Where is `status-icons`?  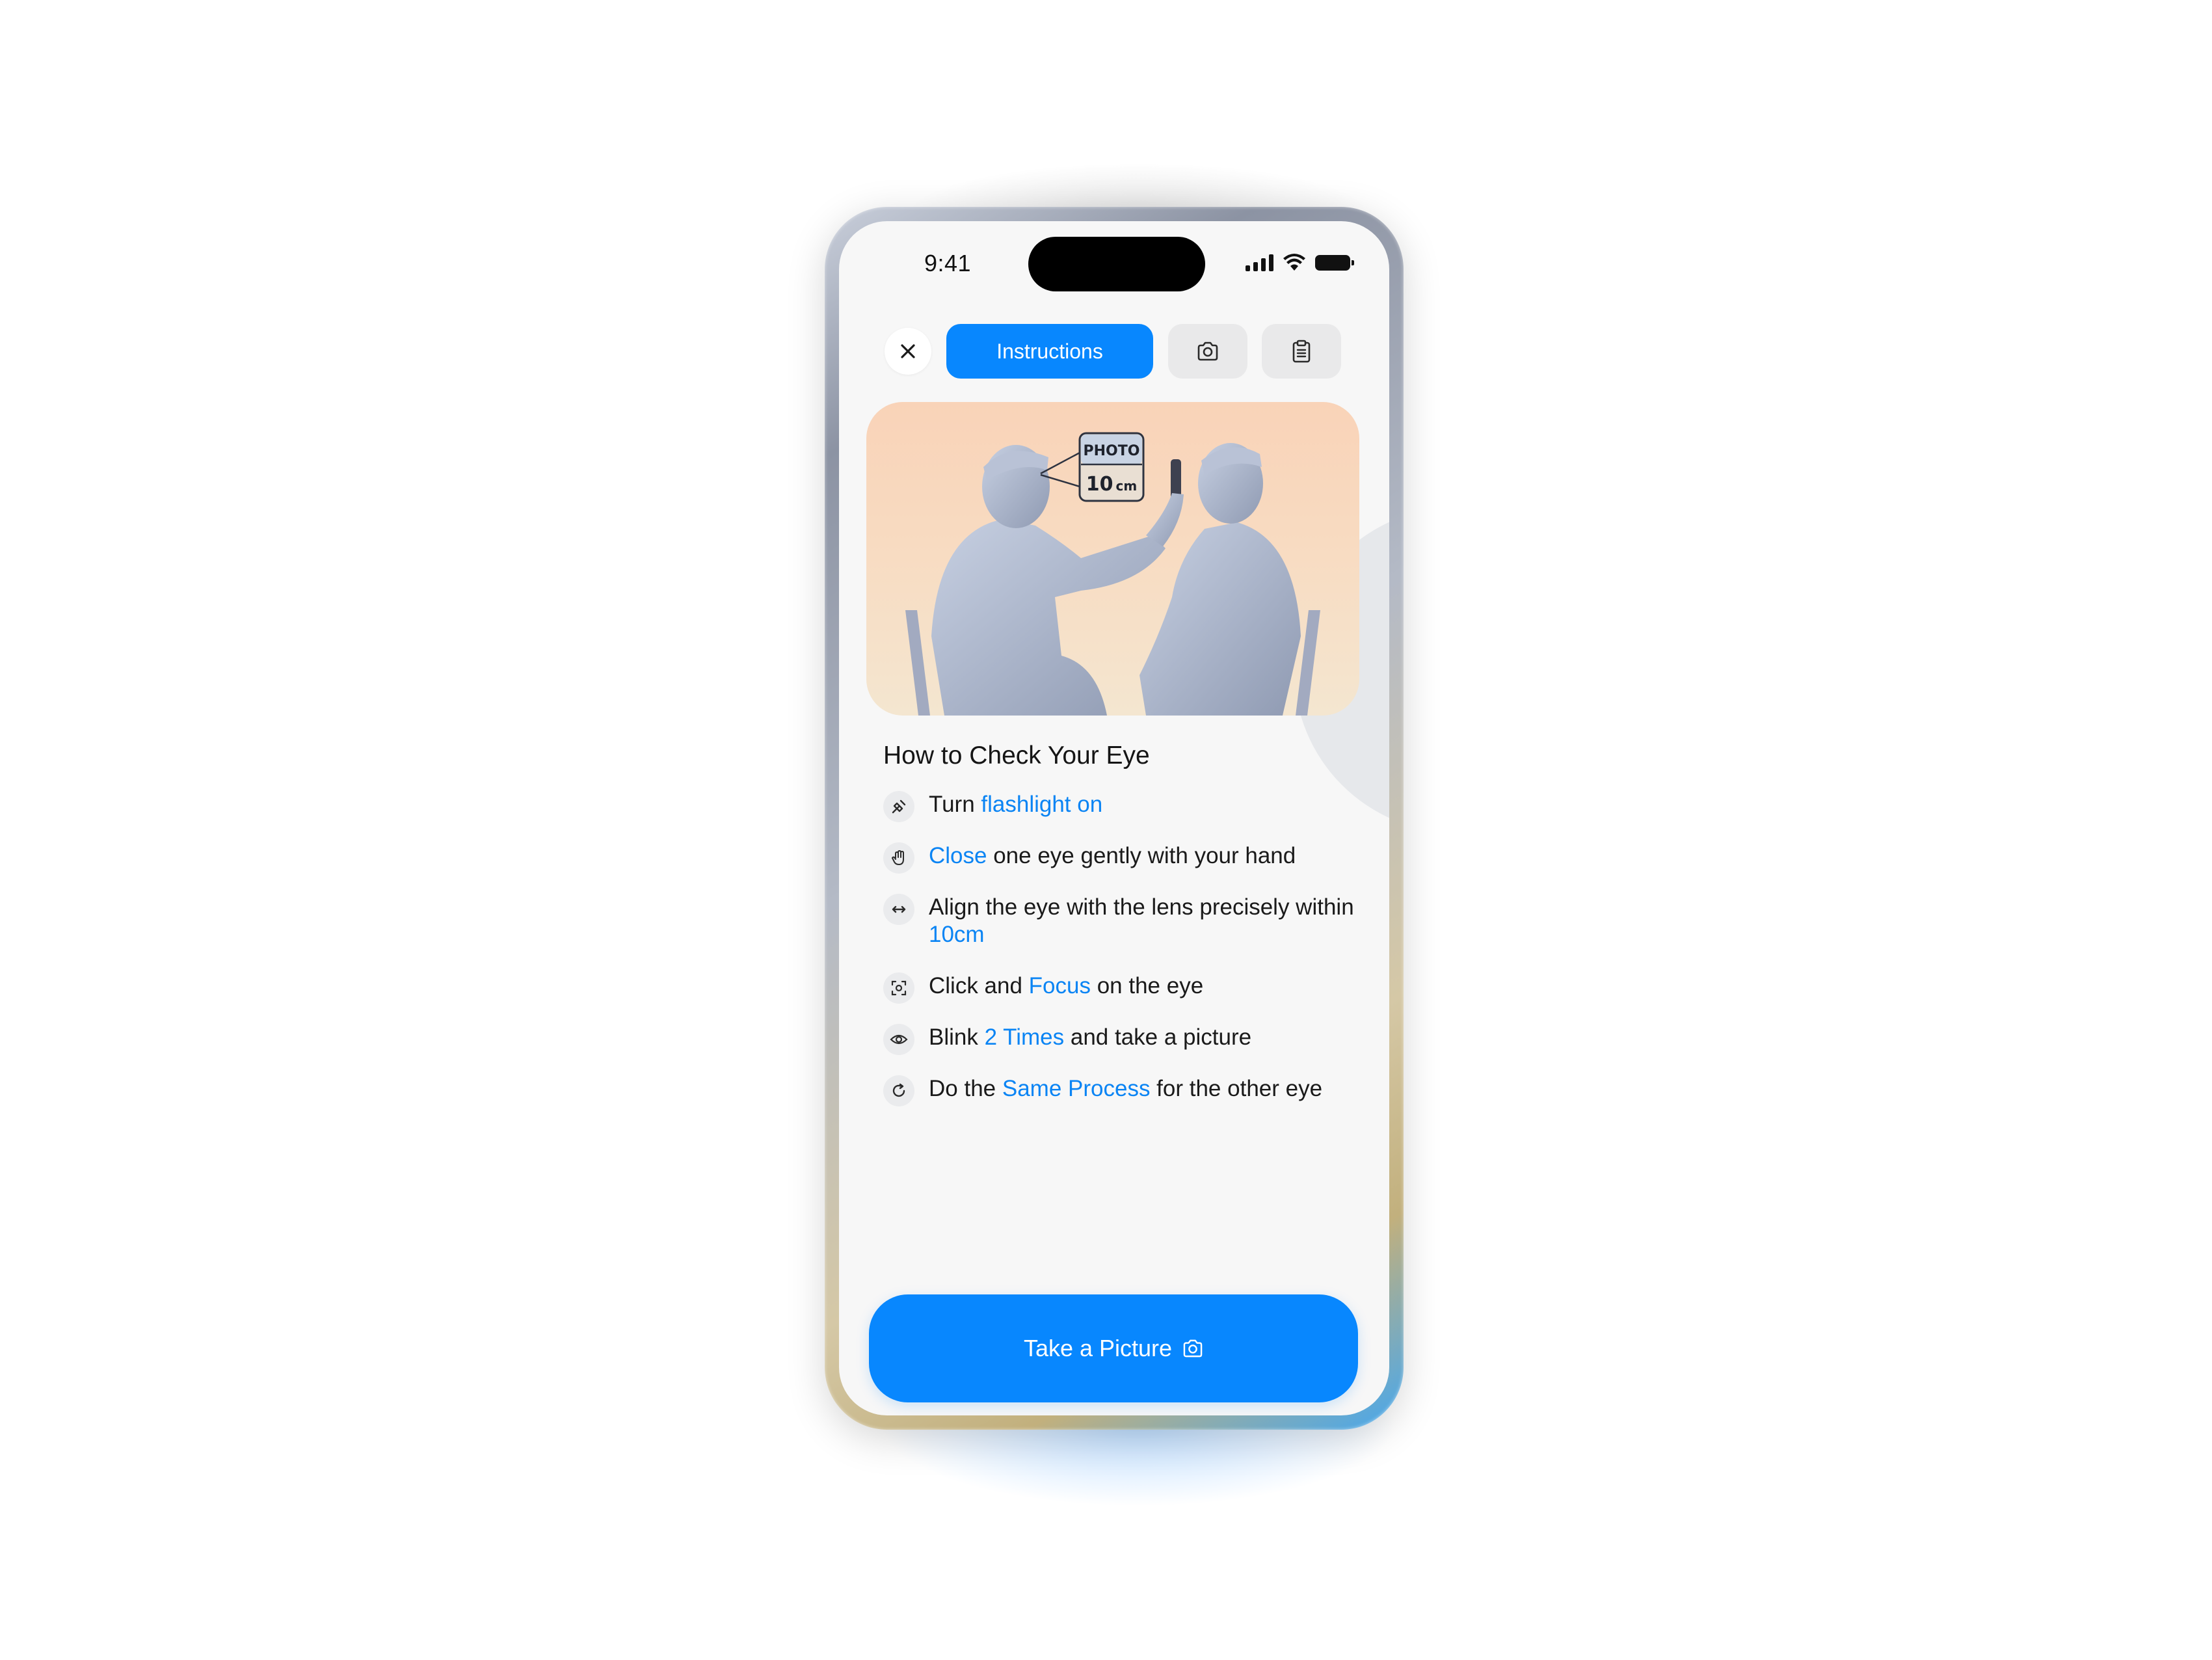
status-icons is located at coordinates (1300, 263).